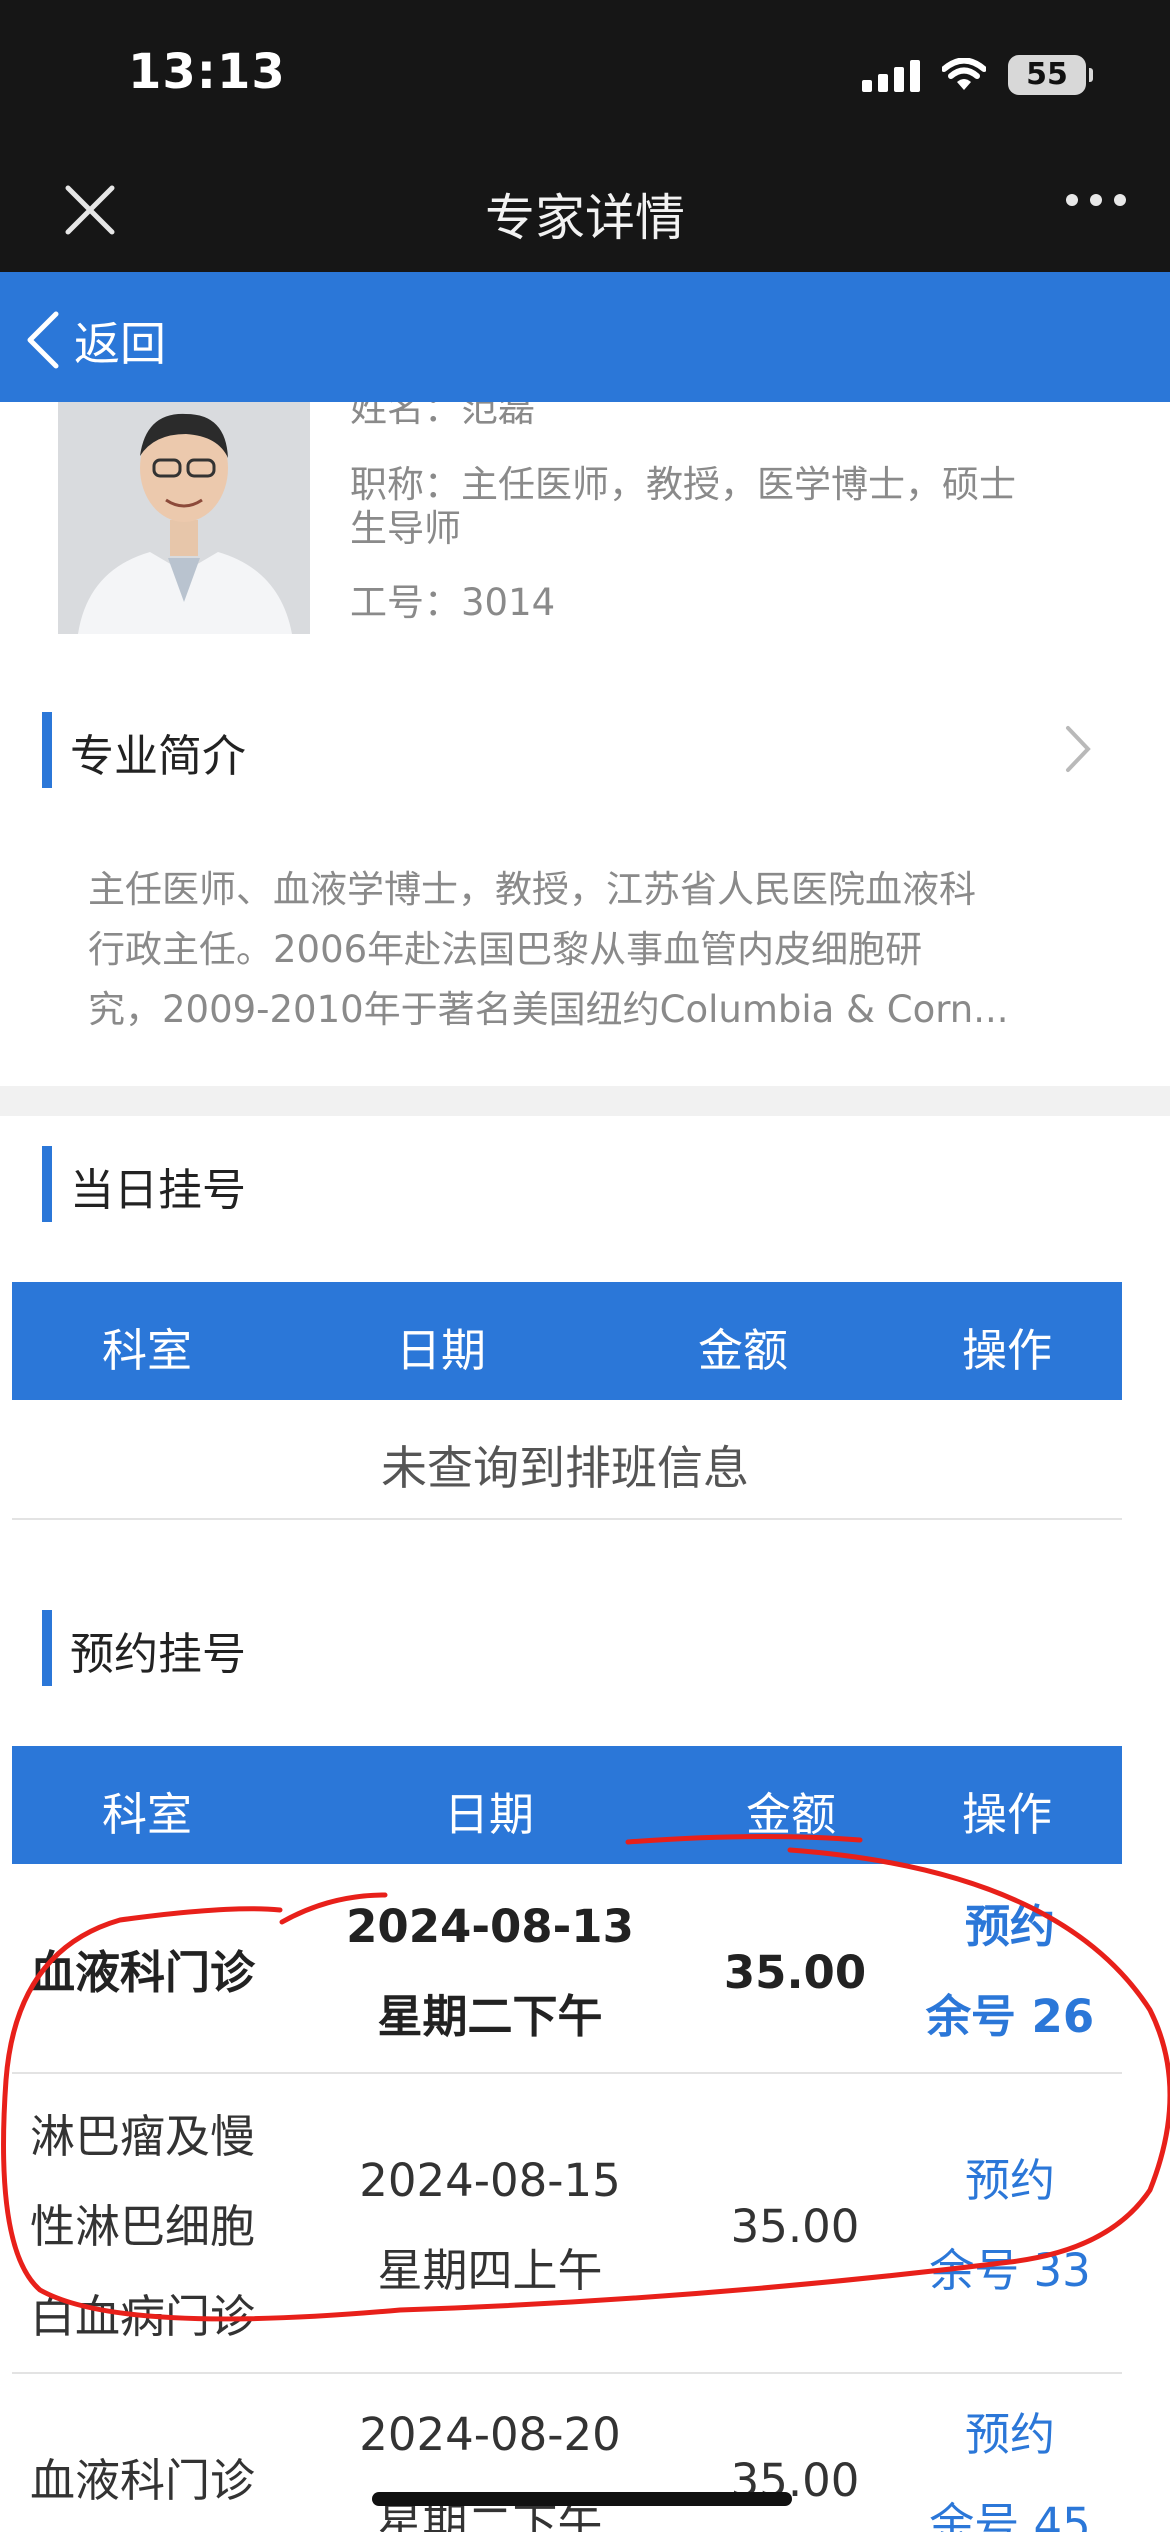 This screenshot has width=1170, height=2532. What do you see at coordinates (1010, 2270) in the screenshot?
I see `remaining-slots: 余号 33` at bounding box center [1010, 2270].